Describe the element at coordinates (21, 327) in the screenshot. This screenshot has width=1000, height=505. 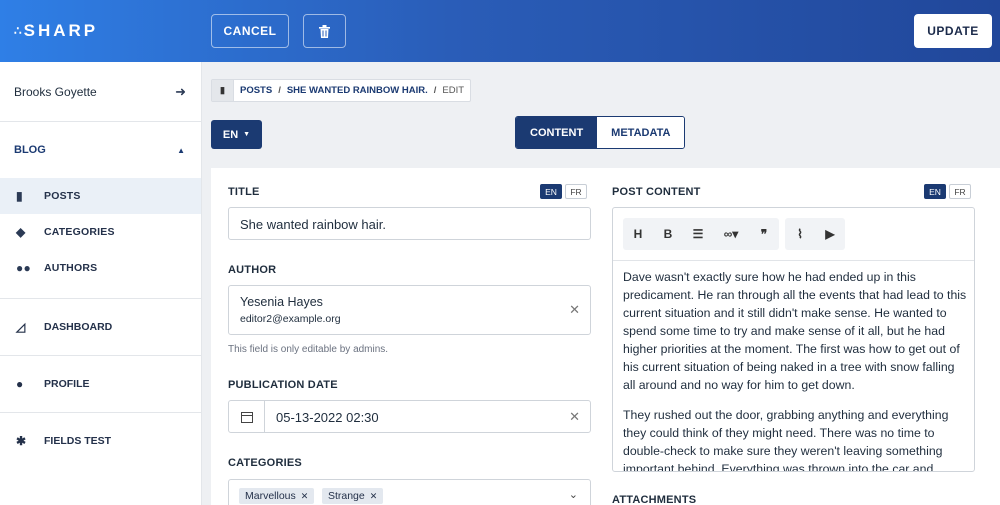
I see `chart-icon: ◿` at that location.